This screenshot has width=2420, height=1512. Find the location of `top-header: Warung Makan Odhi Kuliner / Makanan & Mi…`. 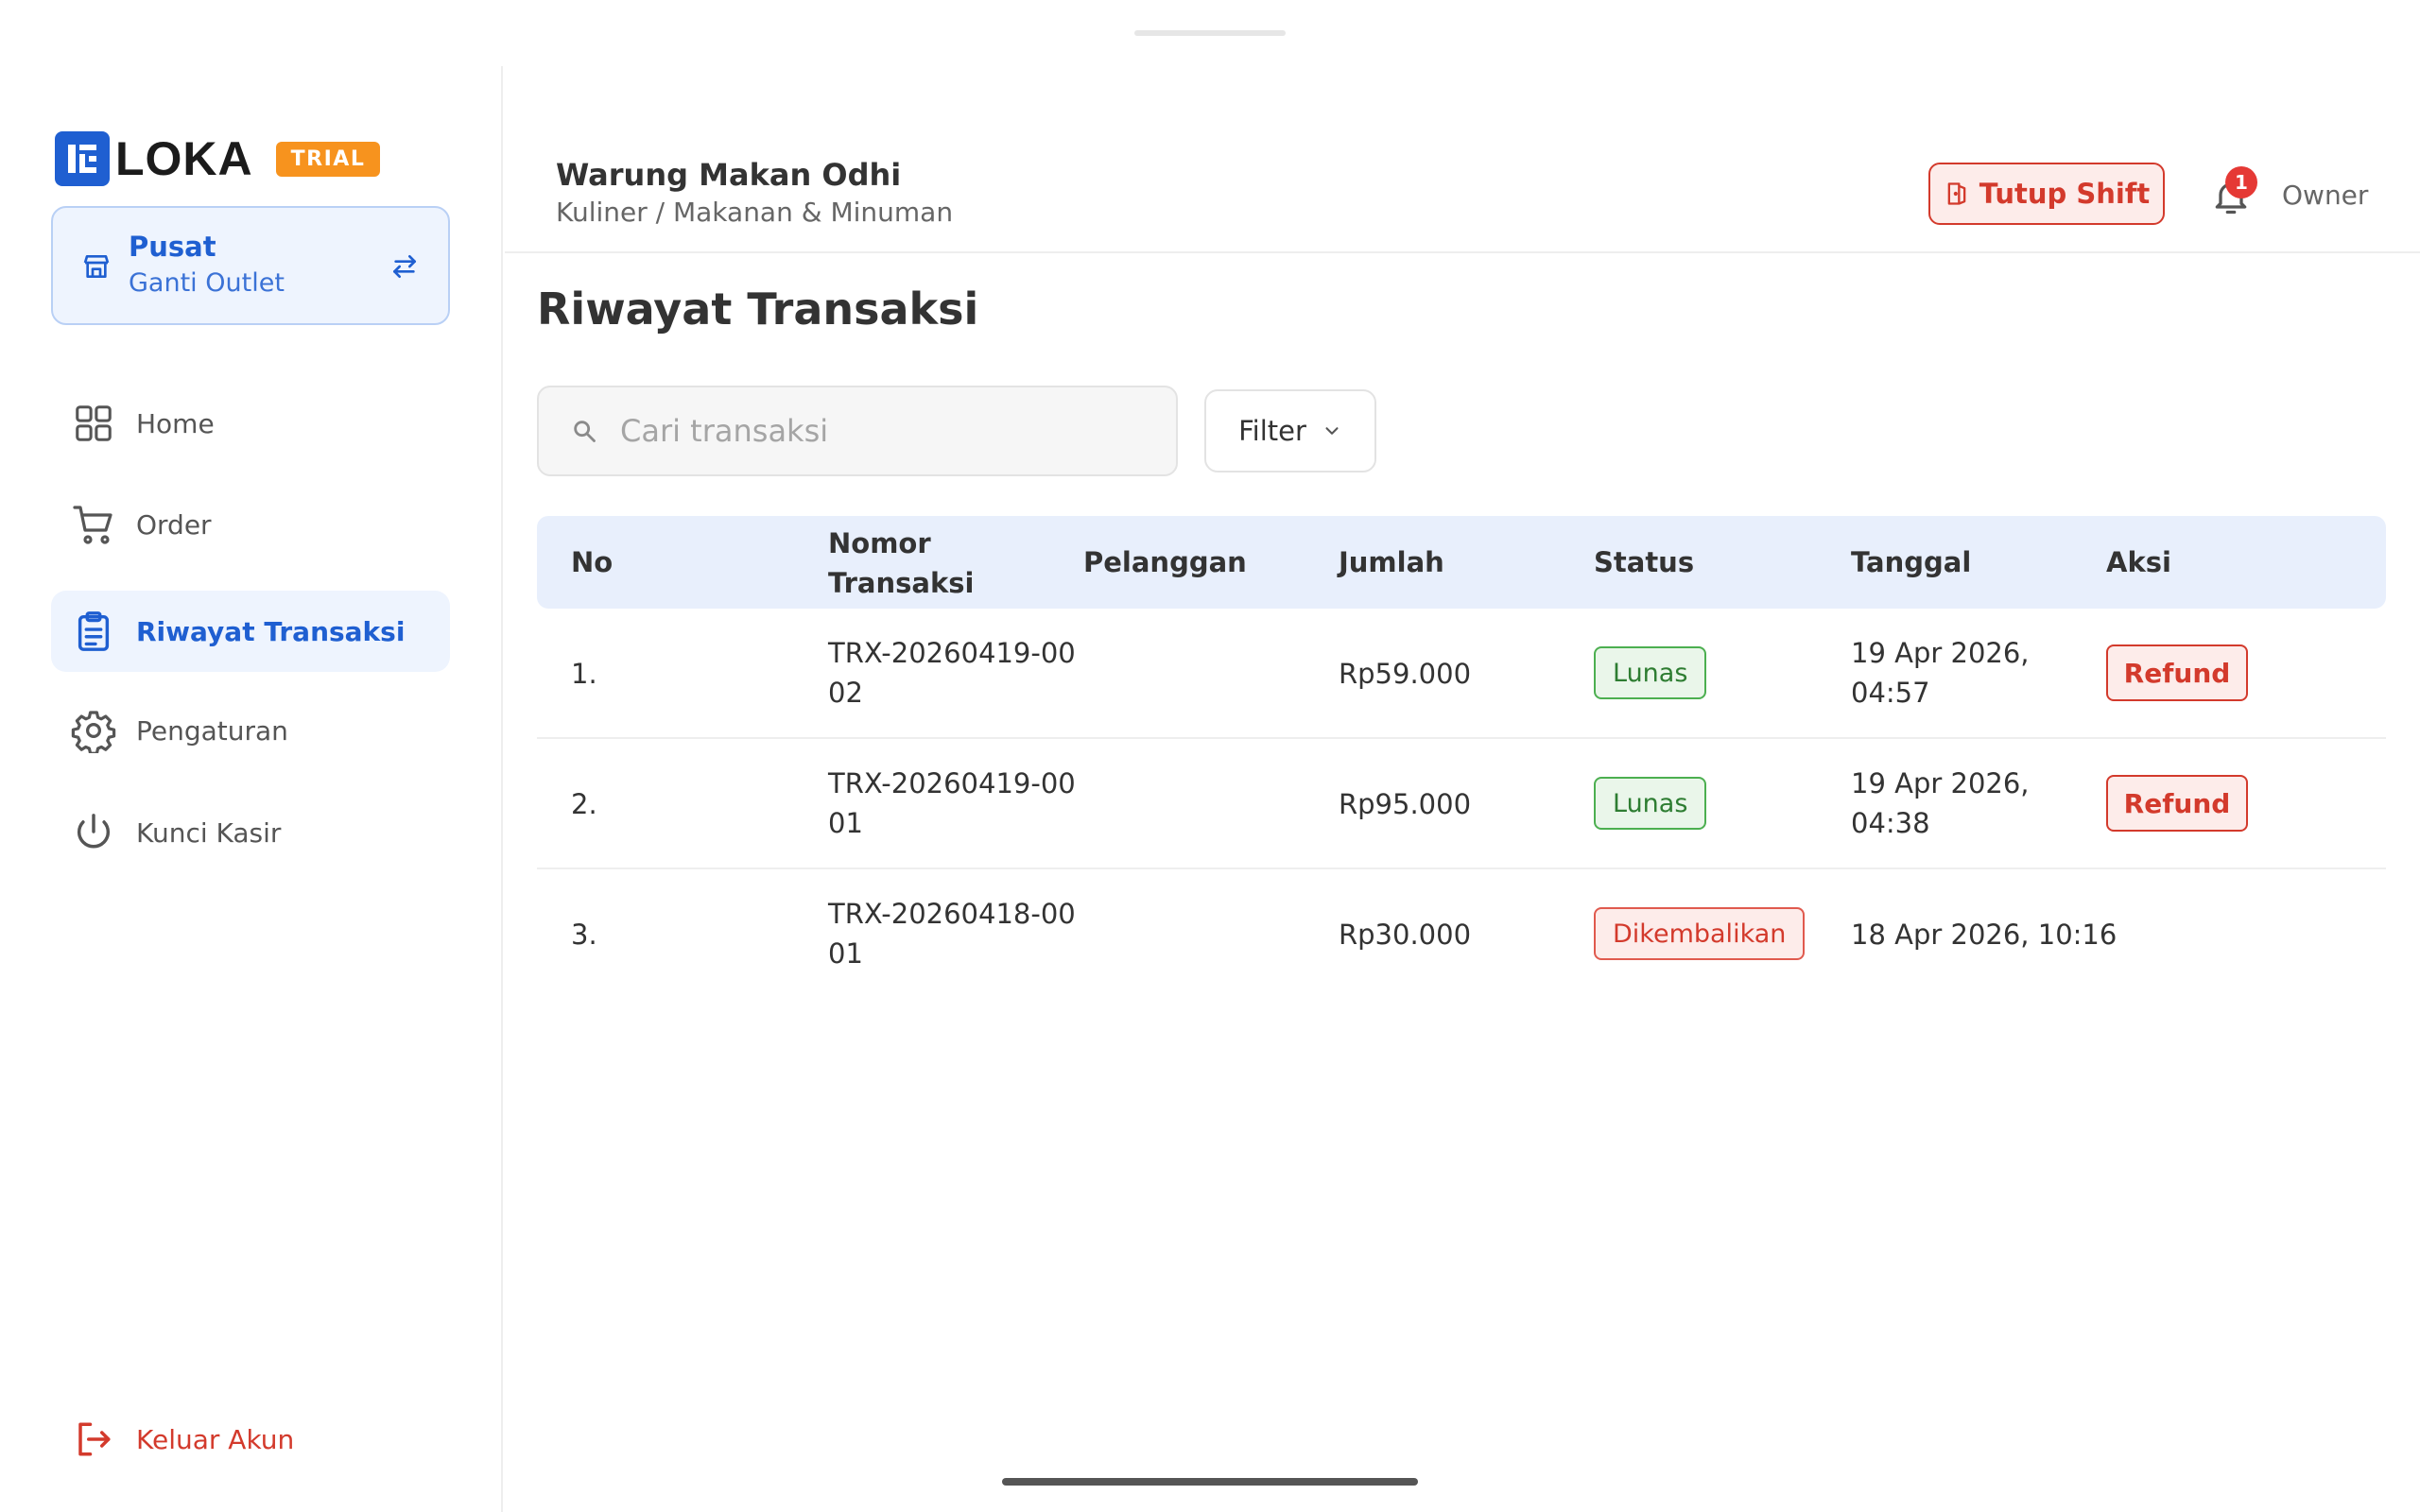

top-header: Warung Makan Odhi Kuliner / Makanan & Mi… is located at coordinates (1462, 159).